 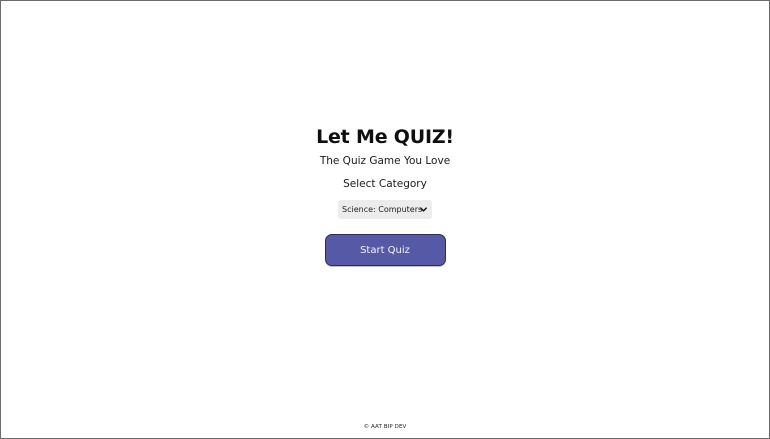 I want to click on tagline: The Quiz Game You Love, so click(x=385, y=161).